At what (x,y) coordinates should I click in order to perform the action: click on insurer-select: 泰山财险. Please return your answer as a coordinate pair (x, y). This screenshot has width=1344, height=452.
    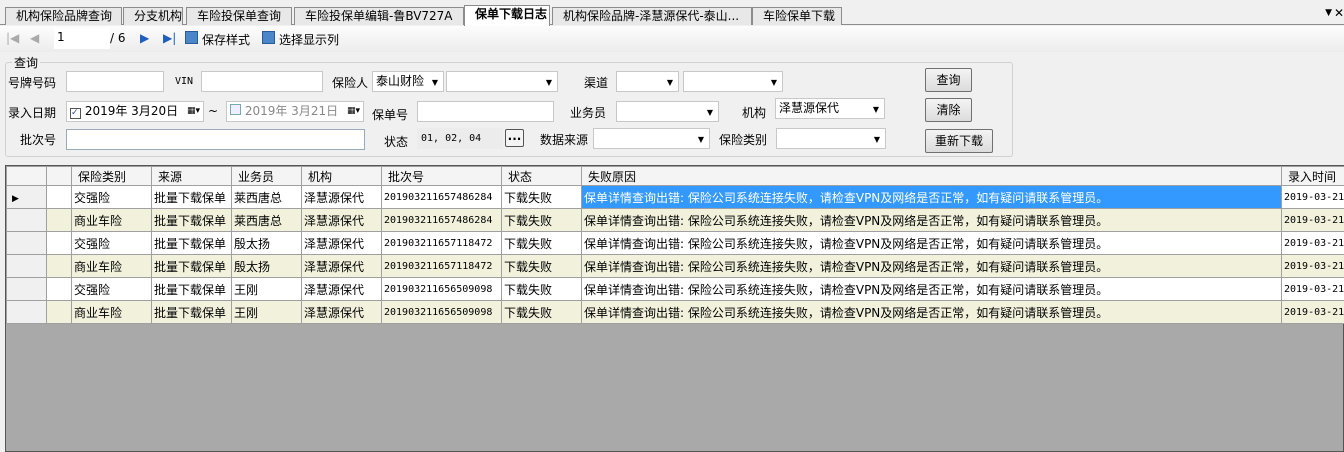
    Looking at the image, I should click on (408, 81).